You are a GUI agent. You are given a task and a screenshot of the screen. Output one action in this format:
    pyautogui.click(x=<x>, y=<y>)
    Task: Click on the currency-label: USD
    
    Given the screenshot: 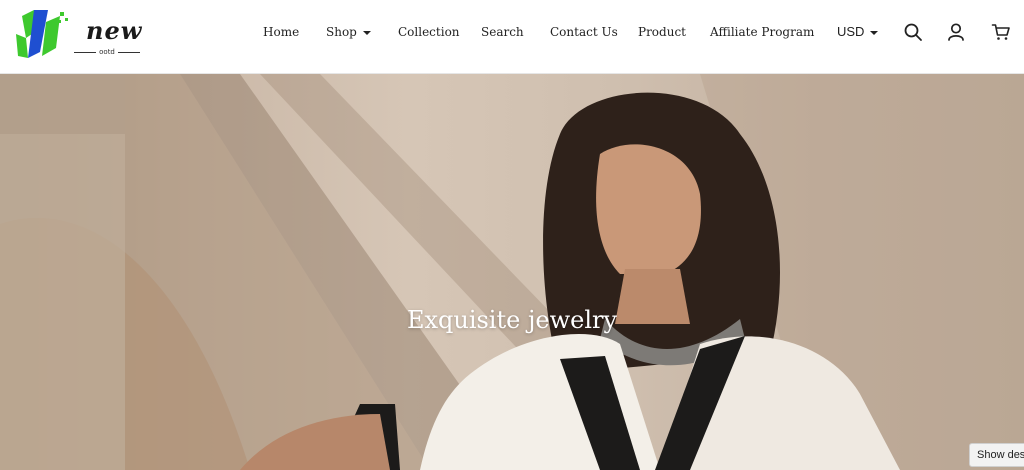 What is the action you would take?
    pyautogui.click(x=851, y=31)
    